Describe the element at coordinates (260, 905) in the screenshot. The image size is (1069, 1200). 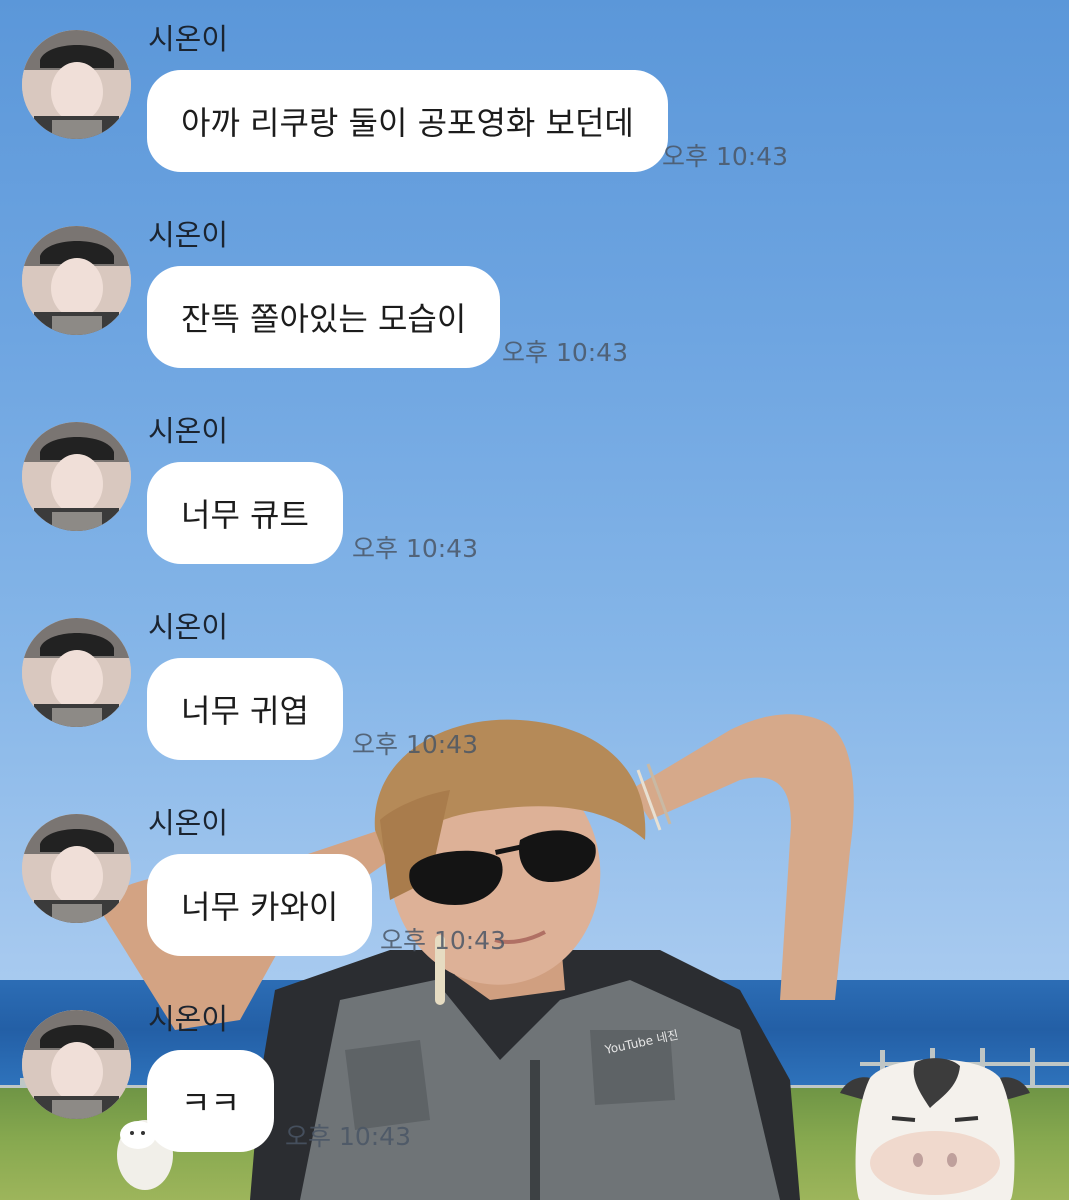
I see `message-bubble: 너무 카와이` at that location.